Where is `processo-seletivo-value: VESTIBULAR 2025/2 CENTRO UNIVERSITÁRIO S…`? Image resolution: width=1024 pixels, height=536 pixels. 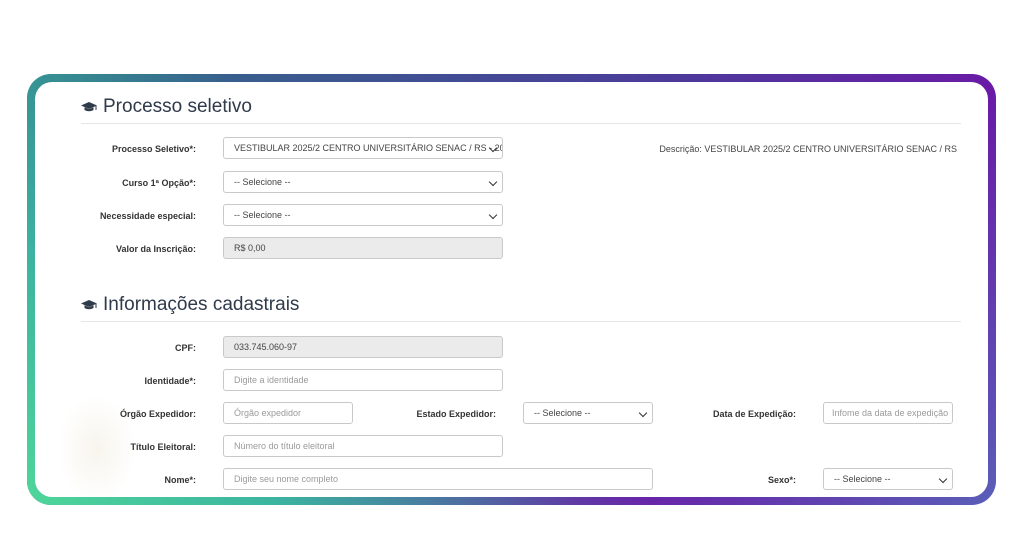
processo-seletivo-value: VESTIBULAR 2025/2 CENTRO UNIVERSITÁRIO S… is located at coordinates (368, 148).